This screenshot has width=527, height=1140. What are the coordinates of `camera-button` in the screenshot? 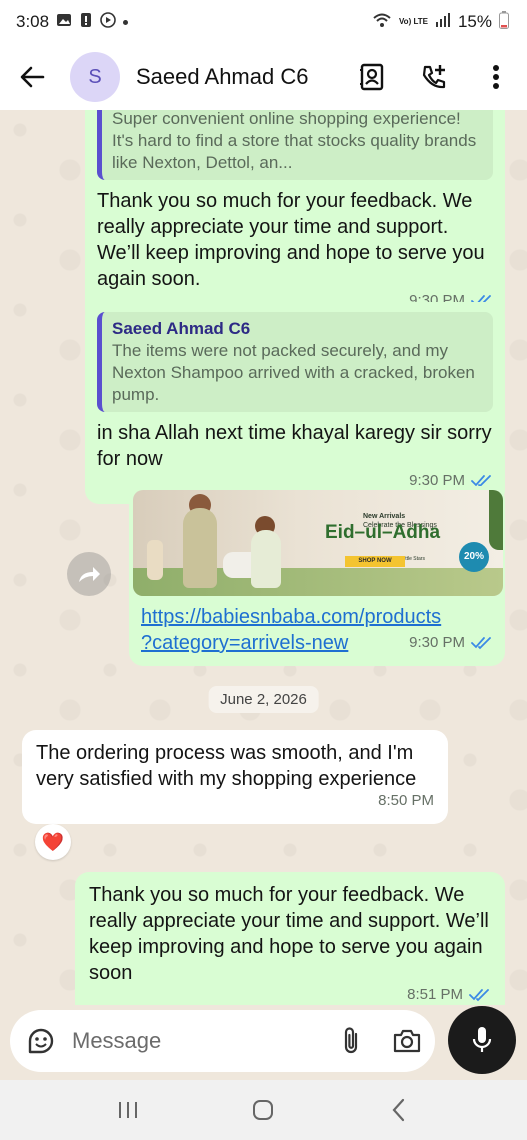 It's located at (407, 1041).